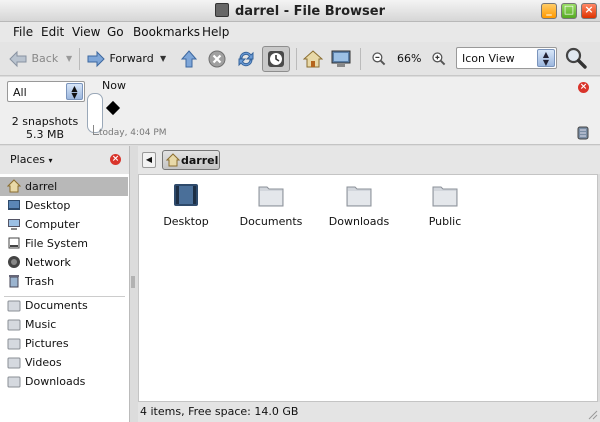  Describe the element at coordinates (96, 59) in the screenshot. I see `forward-arrow-icon` at that location.